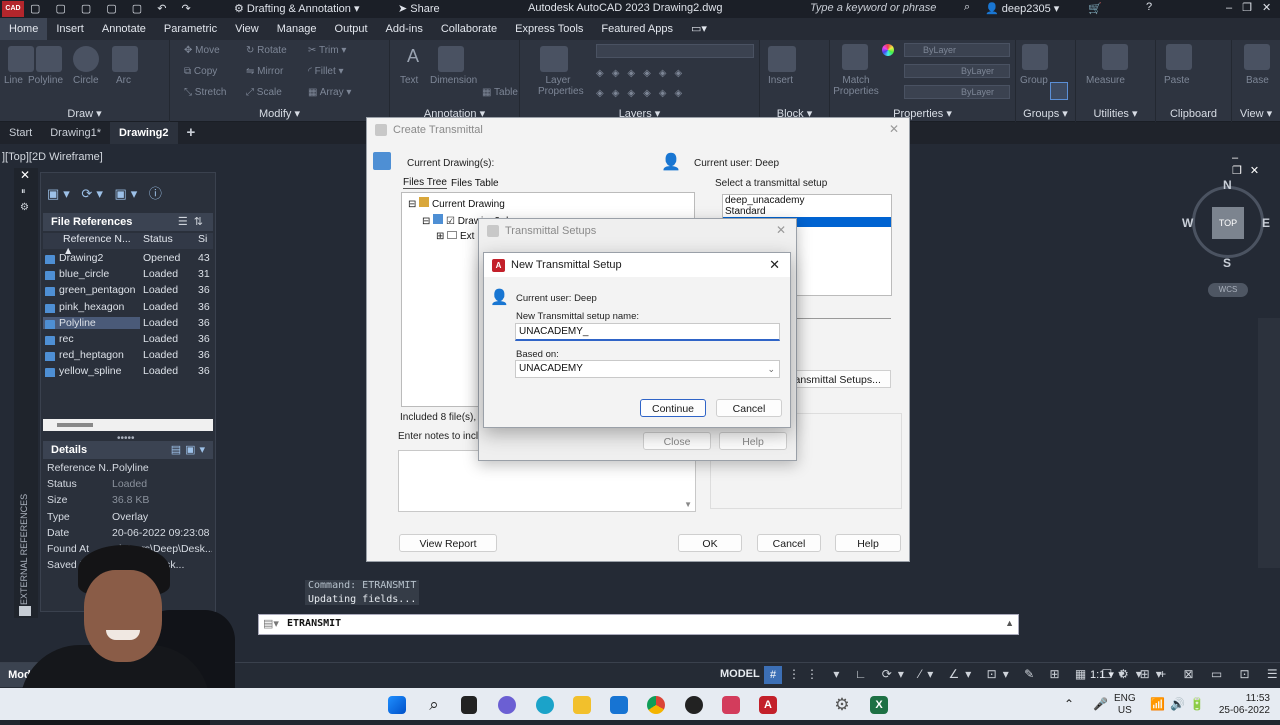  I want to click on continue-button: Continue, so click(673, 408).